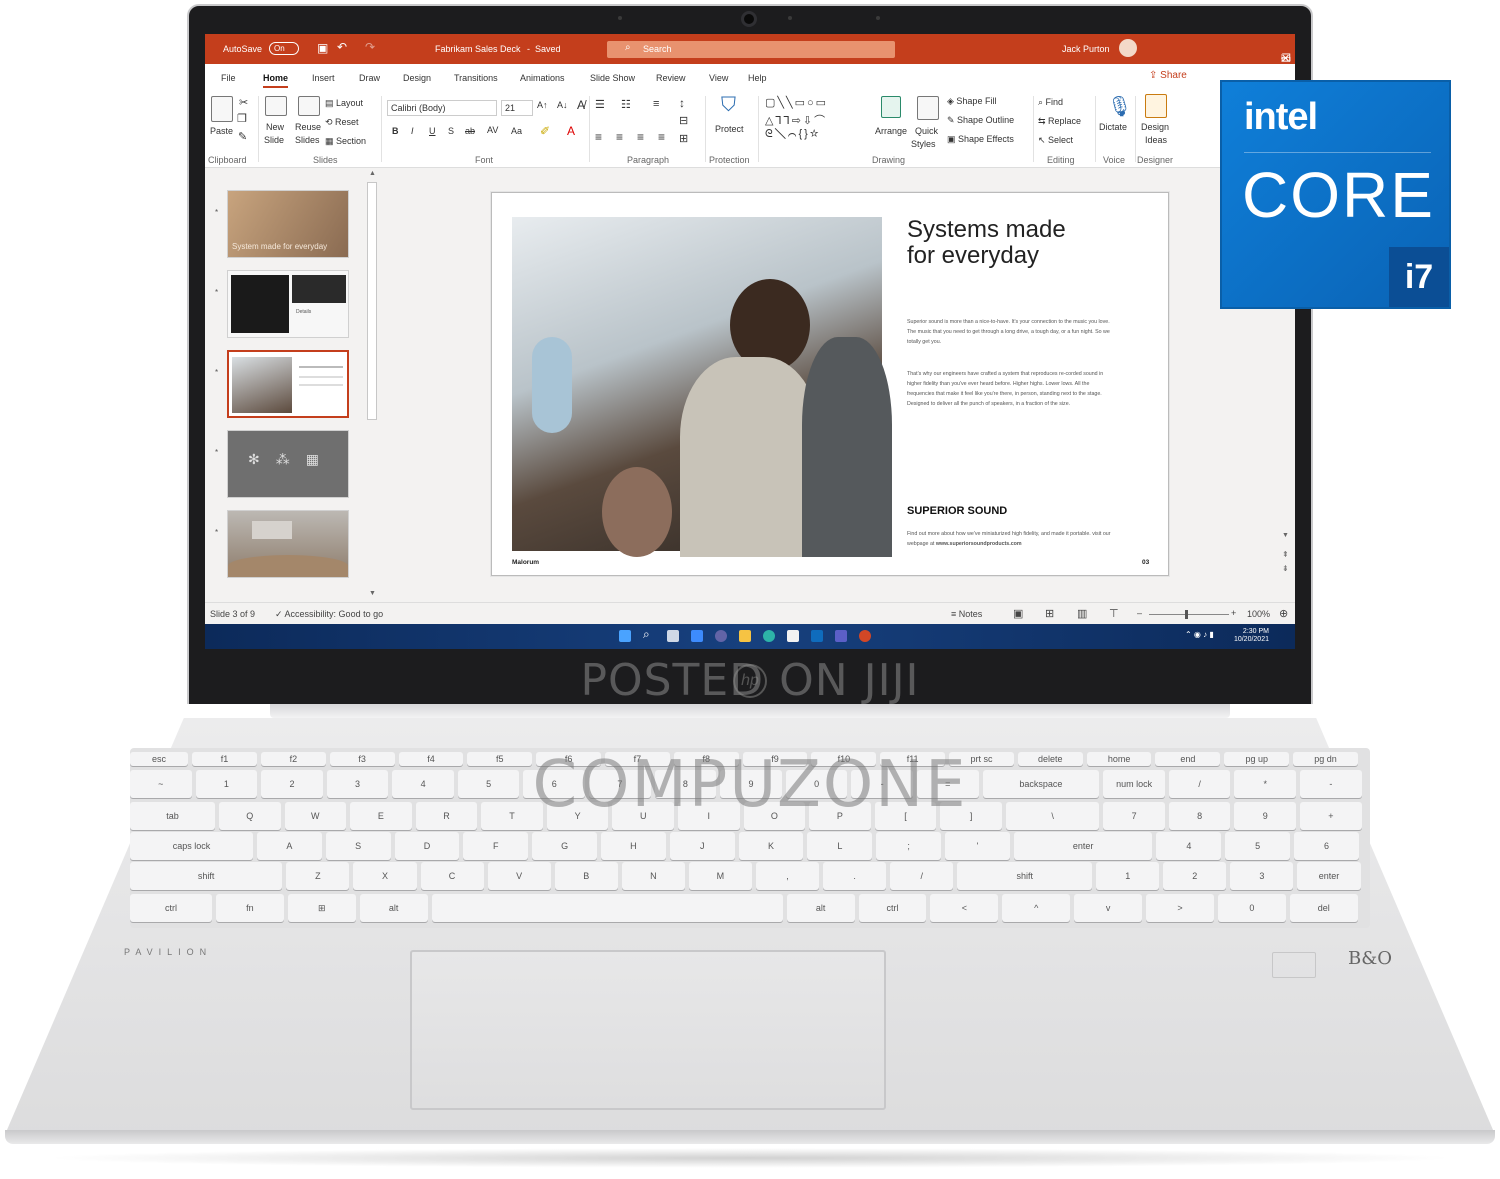  Describe the element at coordinates (451, 131) in the screenshot. I see `shadow-icon: S` at that location.